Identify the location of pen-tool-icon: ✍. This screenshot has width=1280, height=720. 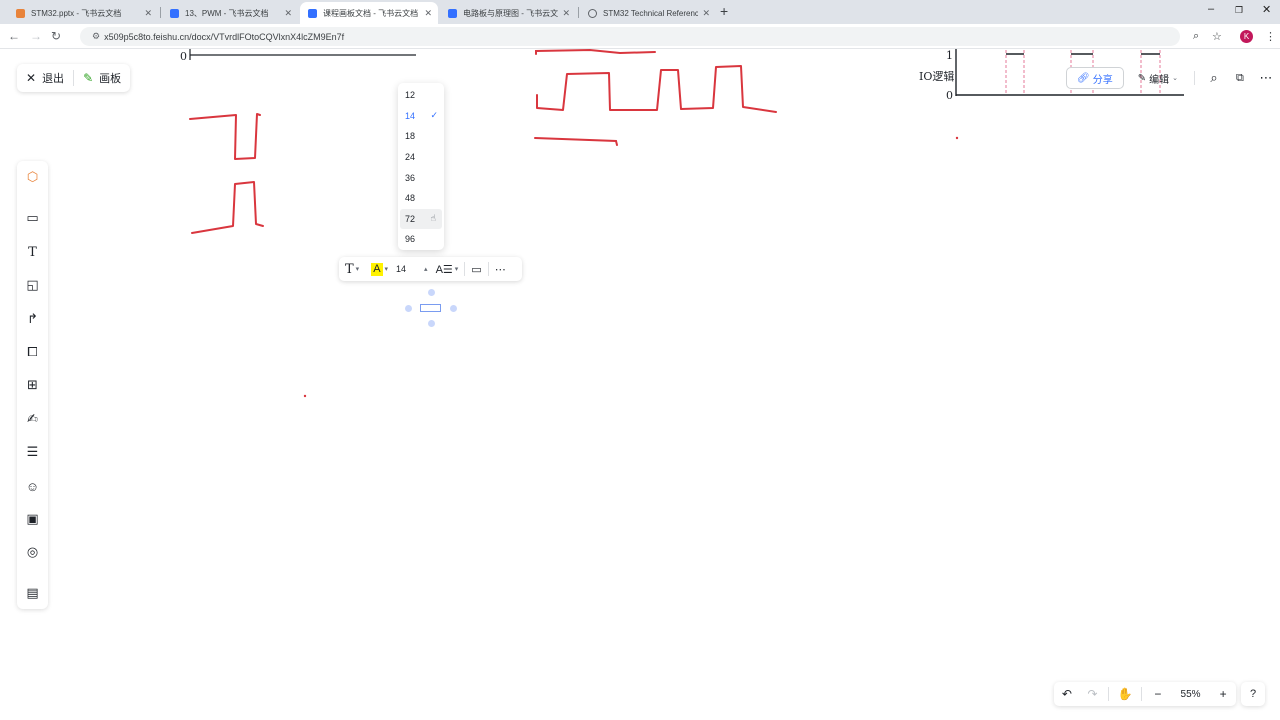
(32, 419).